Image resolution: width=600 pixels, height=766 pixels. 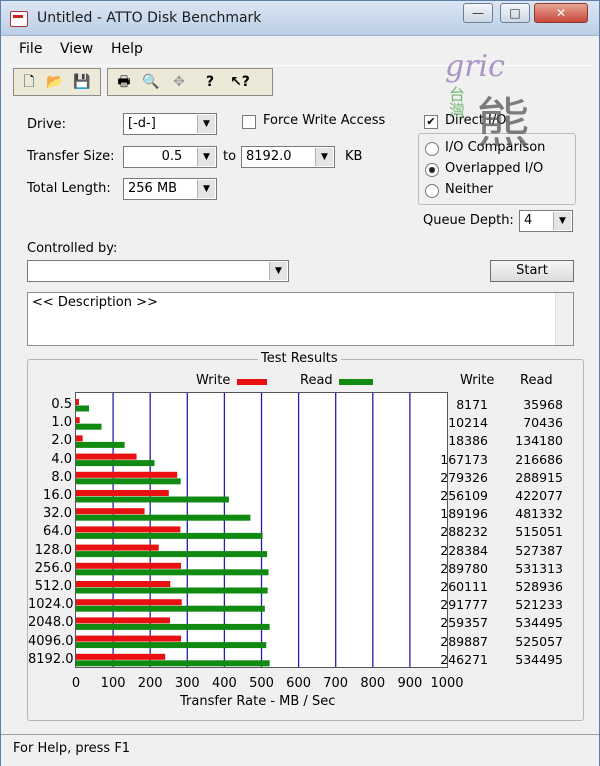 I want to click on app-icon, so click(x=19, y=19).